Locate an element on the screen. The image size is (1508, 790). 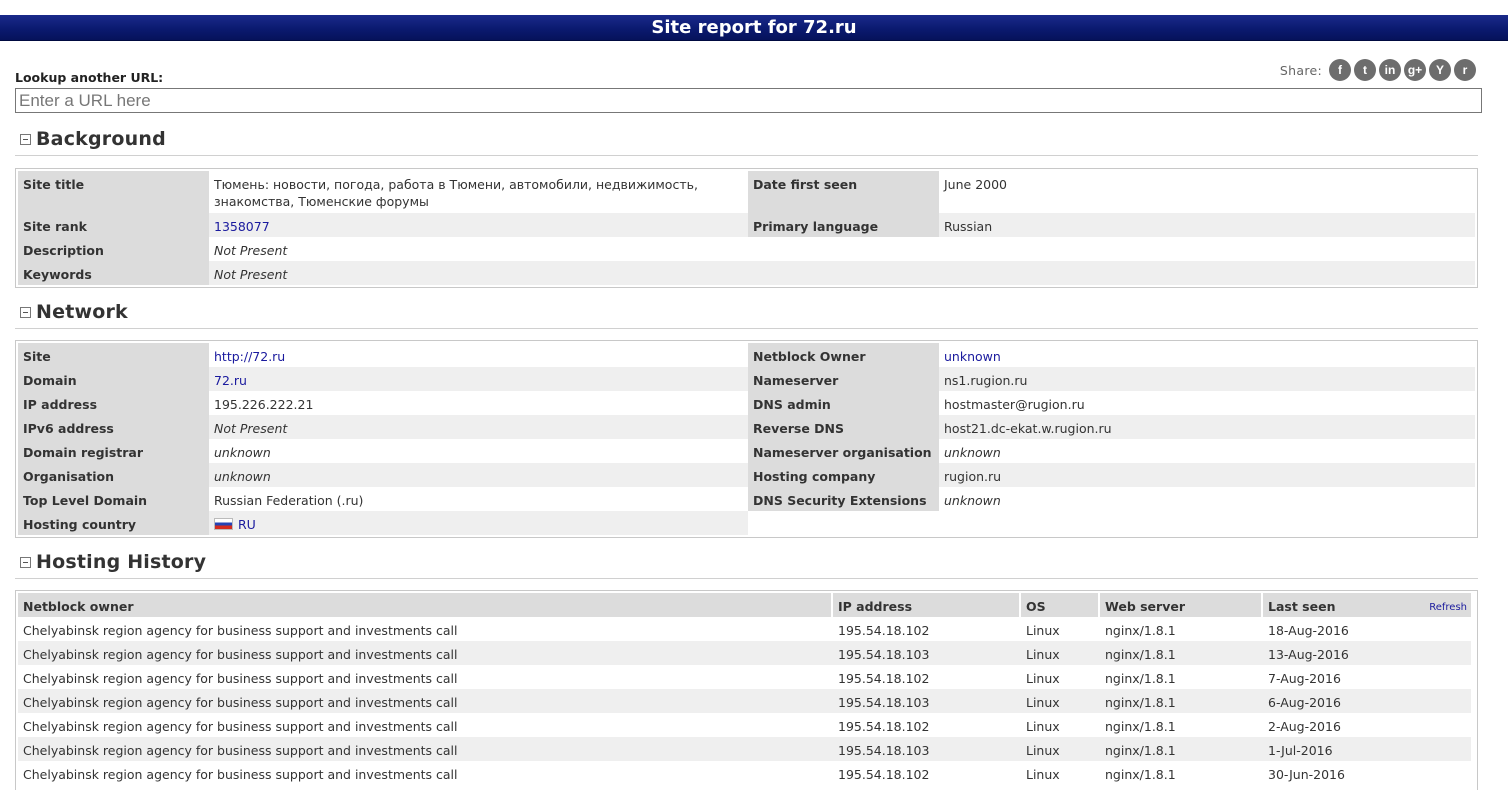
facebook-icon: f is located at coordinates (1340, 70).